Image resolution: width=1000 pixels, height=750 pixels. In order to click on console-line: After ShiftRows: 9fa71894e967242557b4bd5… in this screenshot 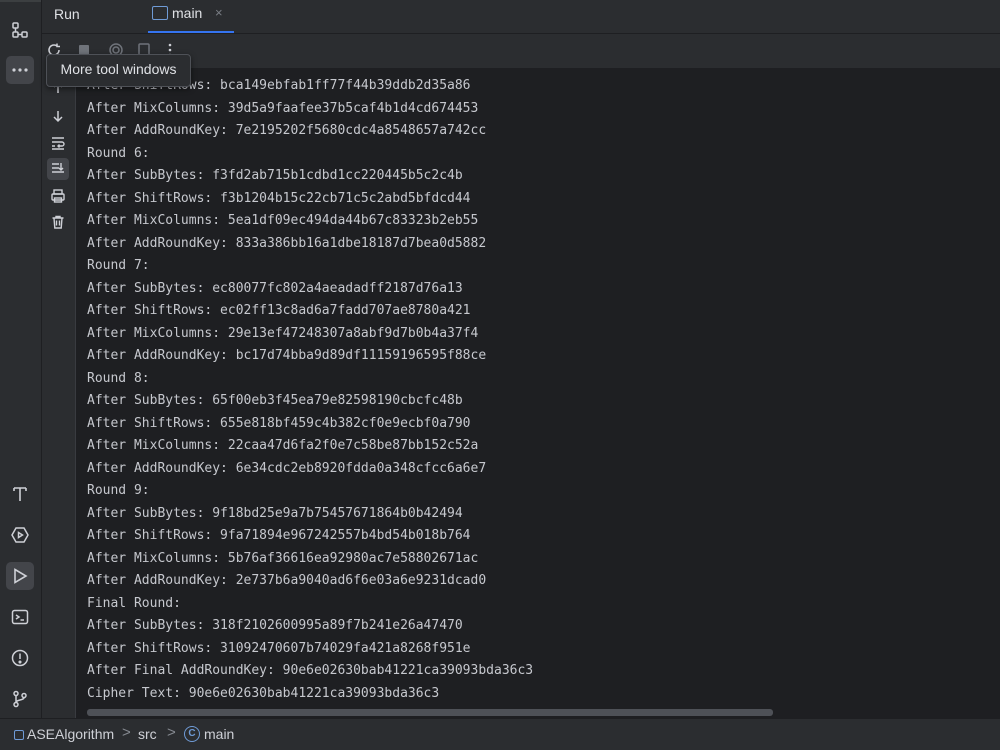, I will do `click(279, 535)`.